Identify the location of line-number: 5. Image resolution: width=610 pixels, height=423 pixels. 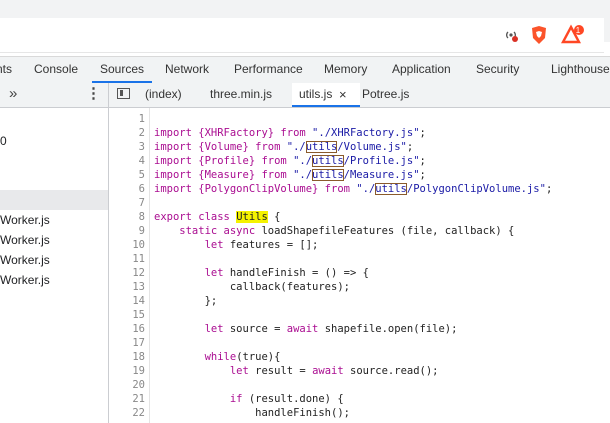
(141, 175).